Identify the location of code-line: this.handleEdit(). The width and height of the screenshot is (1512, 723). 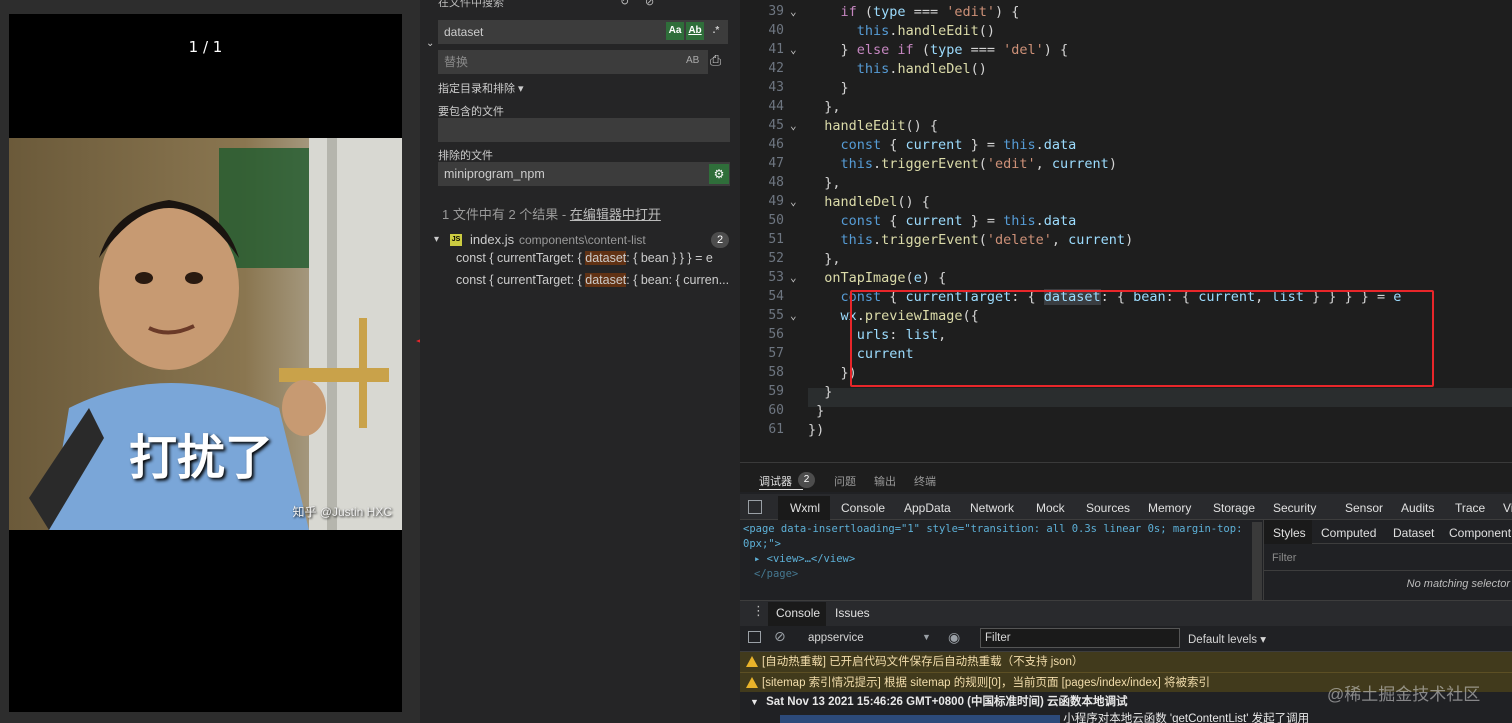
(901, 31).